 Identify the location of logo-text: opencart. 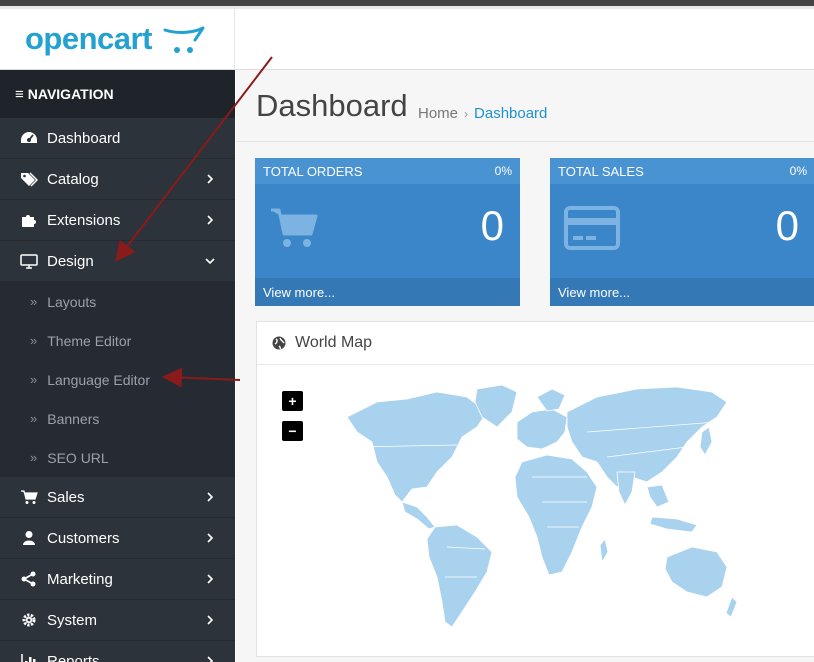
(88, 38).